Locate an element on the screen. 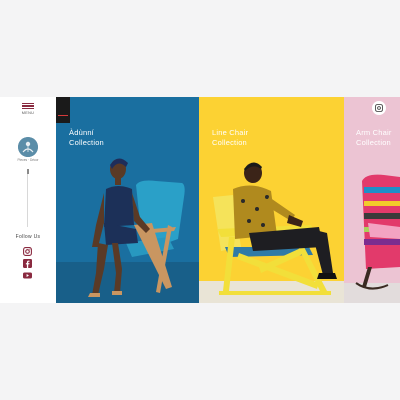 The image size is (400, 400). panel-title-line-chair: Line Chair Collection is located at coordinates (230, 138).